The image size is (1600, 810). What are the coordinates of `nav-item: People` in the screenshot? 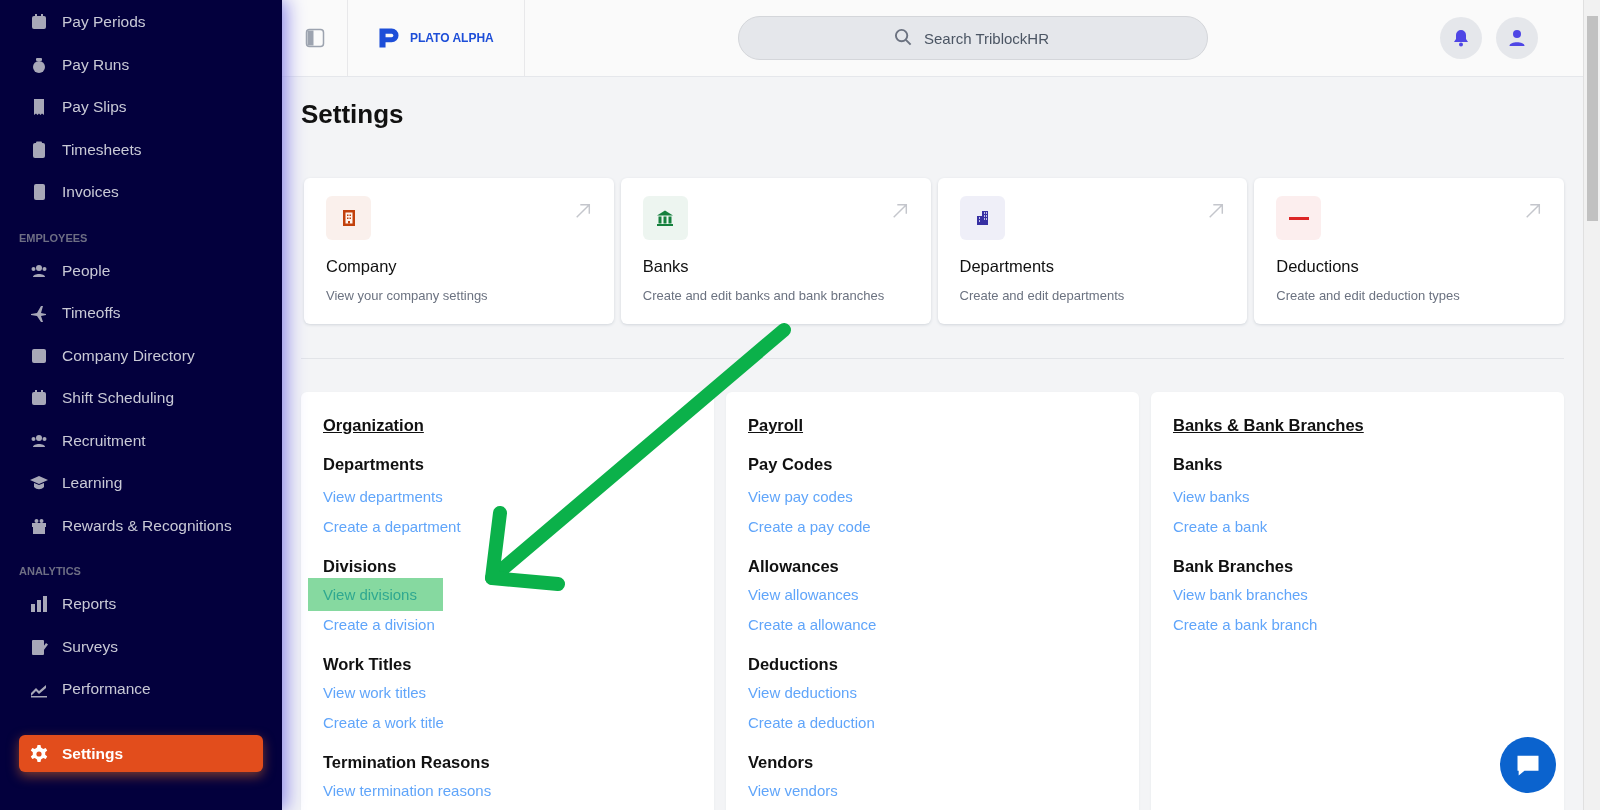 It's located at (141, 270).